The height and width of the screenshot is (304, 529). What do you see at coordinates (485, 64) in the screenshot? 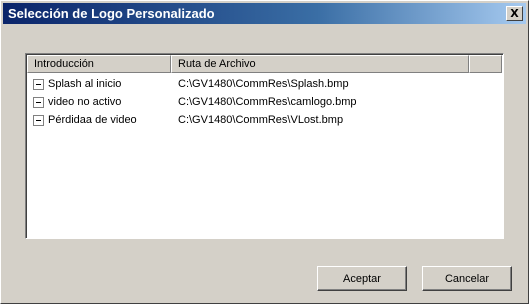
I see `column-header-empty` at bounding box center [485, 64].